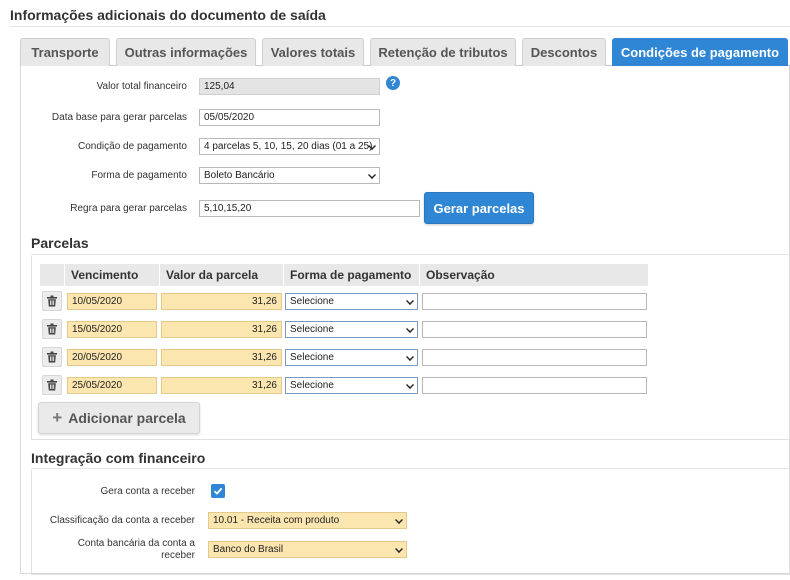 The width and height of the screenshot is (790, 580). What do you see at coordinates (178, 555) in the screenshot?
I see `conta-bancaria-label-line2: receber` at bounding box center [178, 555].